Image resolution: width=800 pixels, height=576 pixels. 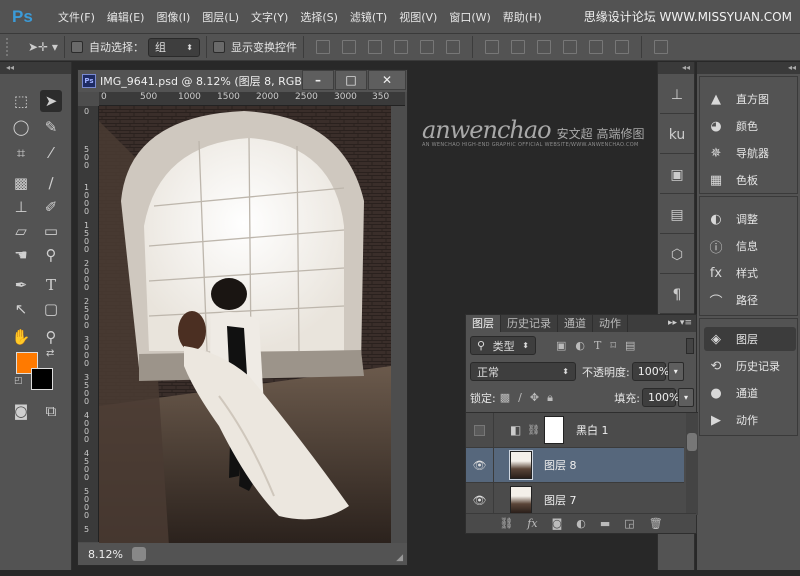 What do you see at coordinates (139, 554) in the screenshot?
I see `document-info-icon` at bounding box center [139, 554].